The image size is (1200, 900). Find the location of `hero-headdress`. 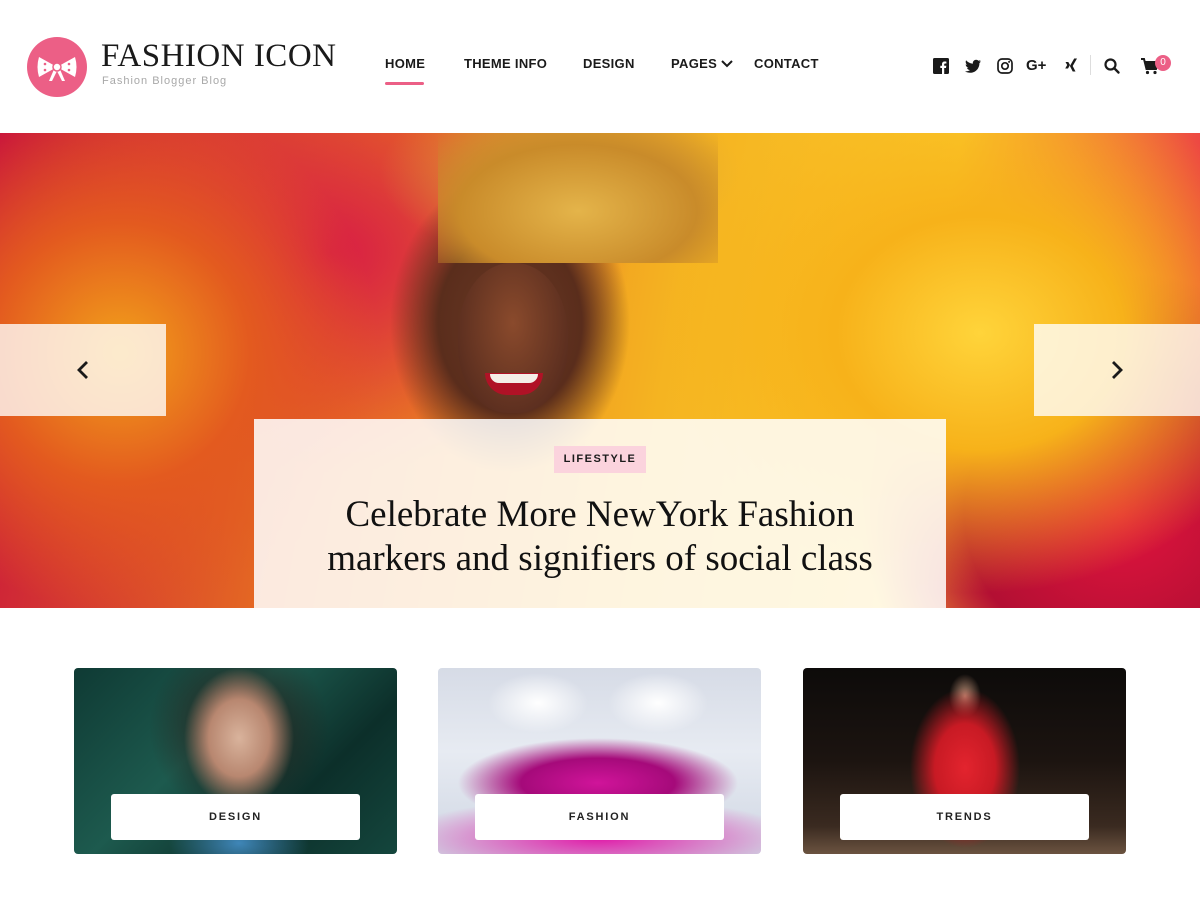

hero-headdress is located at coordinates (578, 198).